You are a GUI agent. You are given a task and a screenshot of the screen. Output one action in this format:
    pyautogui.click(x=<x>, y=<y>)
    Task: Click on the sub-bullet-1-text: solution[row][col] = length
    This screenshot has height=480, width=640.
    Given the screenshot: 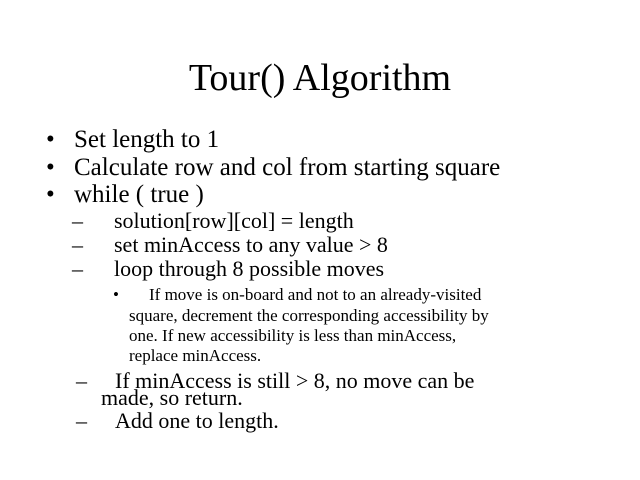 What is the action you would take?
    pyautogui.click(x=234, y=220)
    